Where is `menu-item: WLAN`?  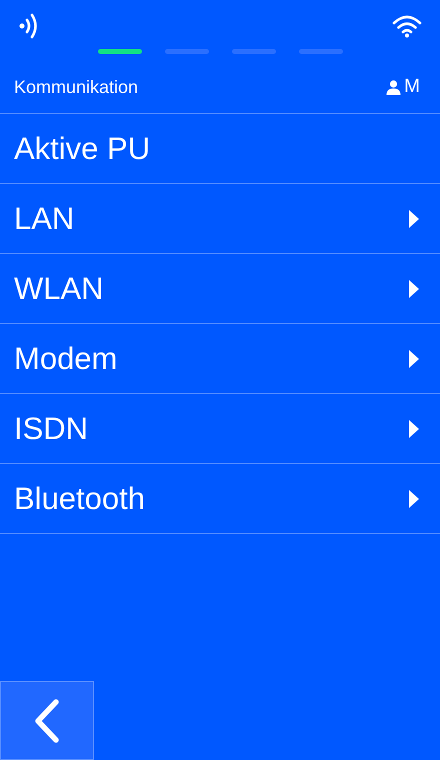
menu-item: WLAN is located at coordinates (220, 289).